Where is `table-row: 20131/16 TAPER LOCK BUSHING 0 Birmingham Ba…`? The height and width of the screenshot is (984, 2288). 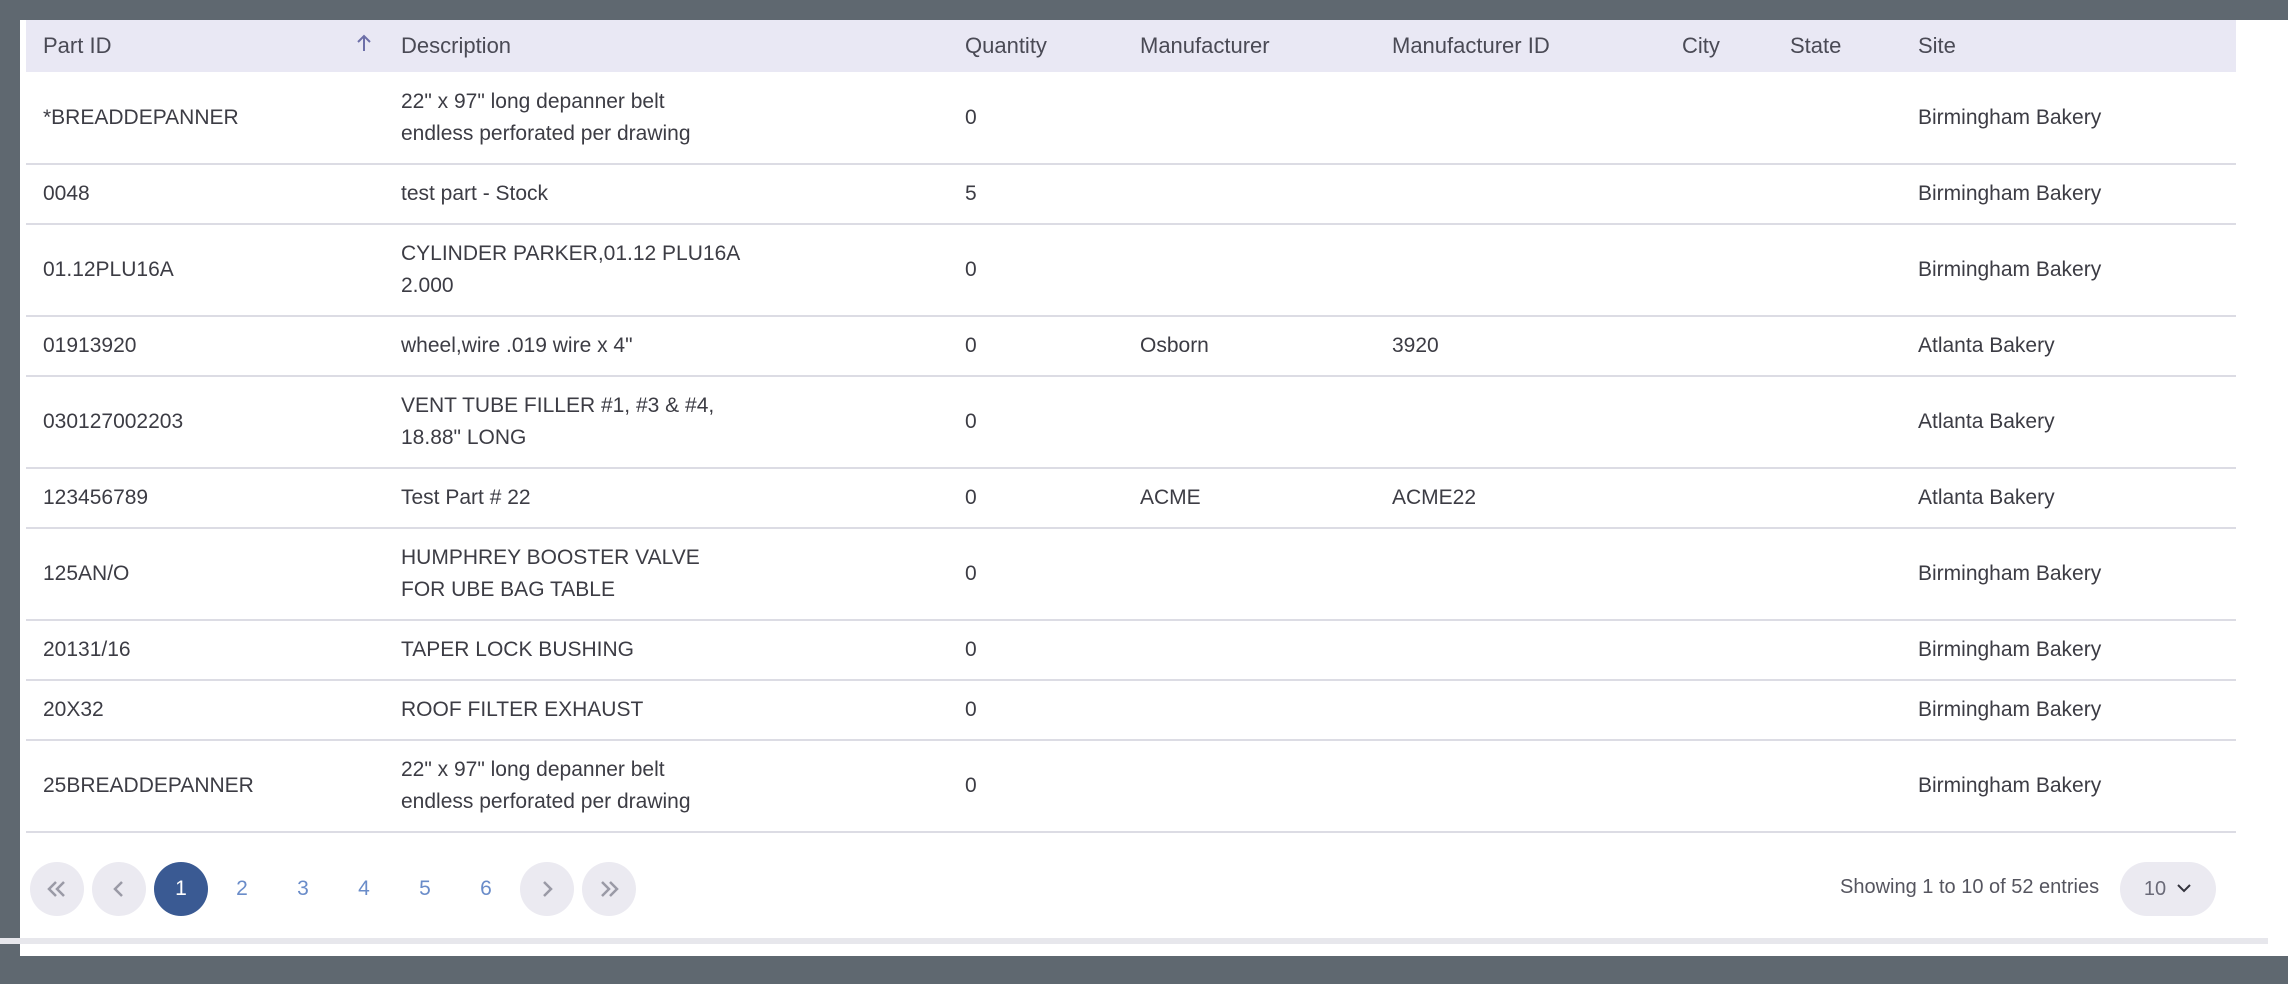 table-row: 20131/16 TAPER LOCK BUSHING 0 Birmingham Ba… is located at coordinates (1131, 650).